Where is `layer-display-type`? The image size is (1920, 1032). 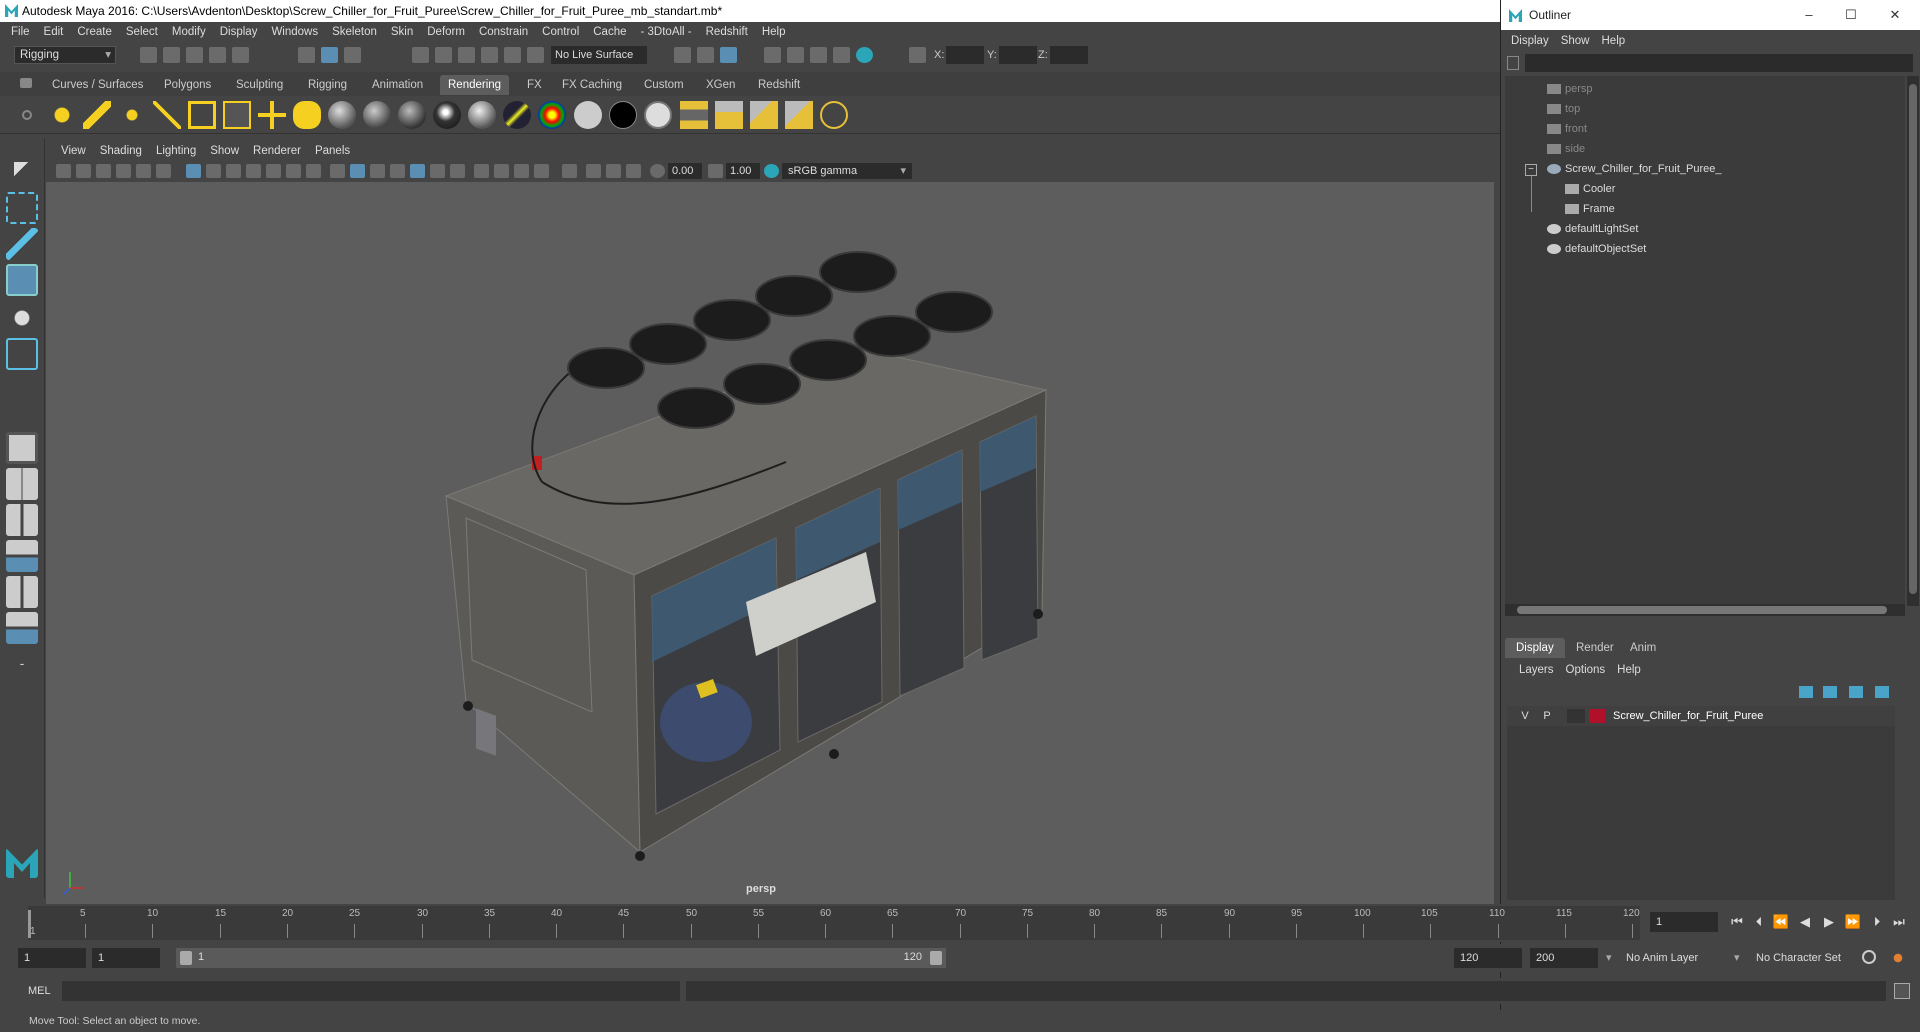 layer-display-type is located at coordinates (1576, 716).